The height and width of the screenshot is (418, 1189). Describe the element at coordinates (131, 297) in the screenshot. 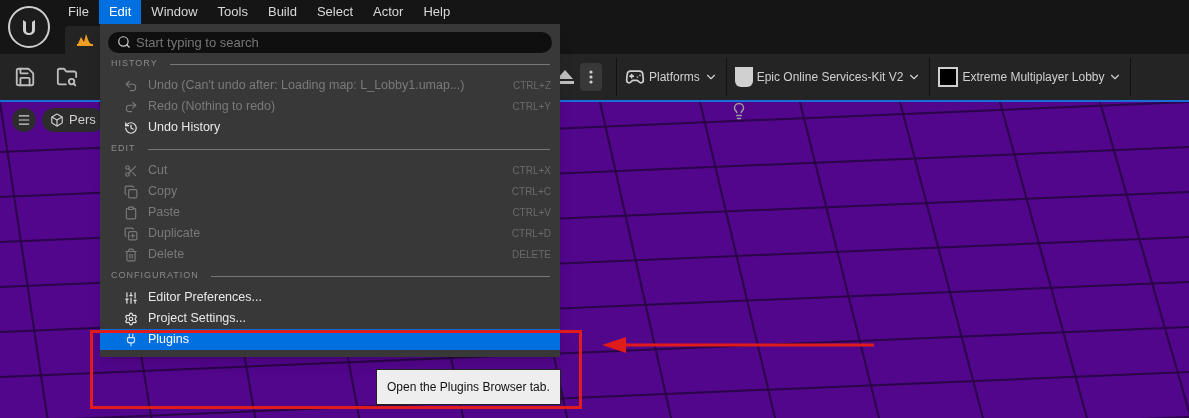

I see `sliders-icon` at that location.